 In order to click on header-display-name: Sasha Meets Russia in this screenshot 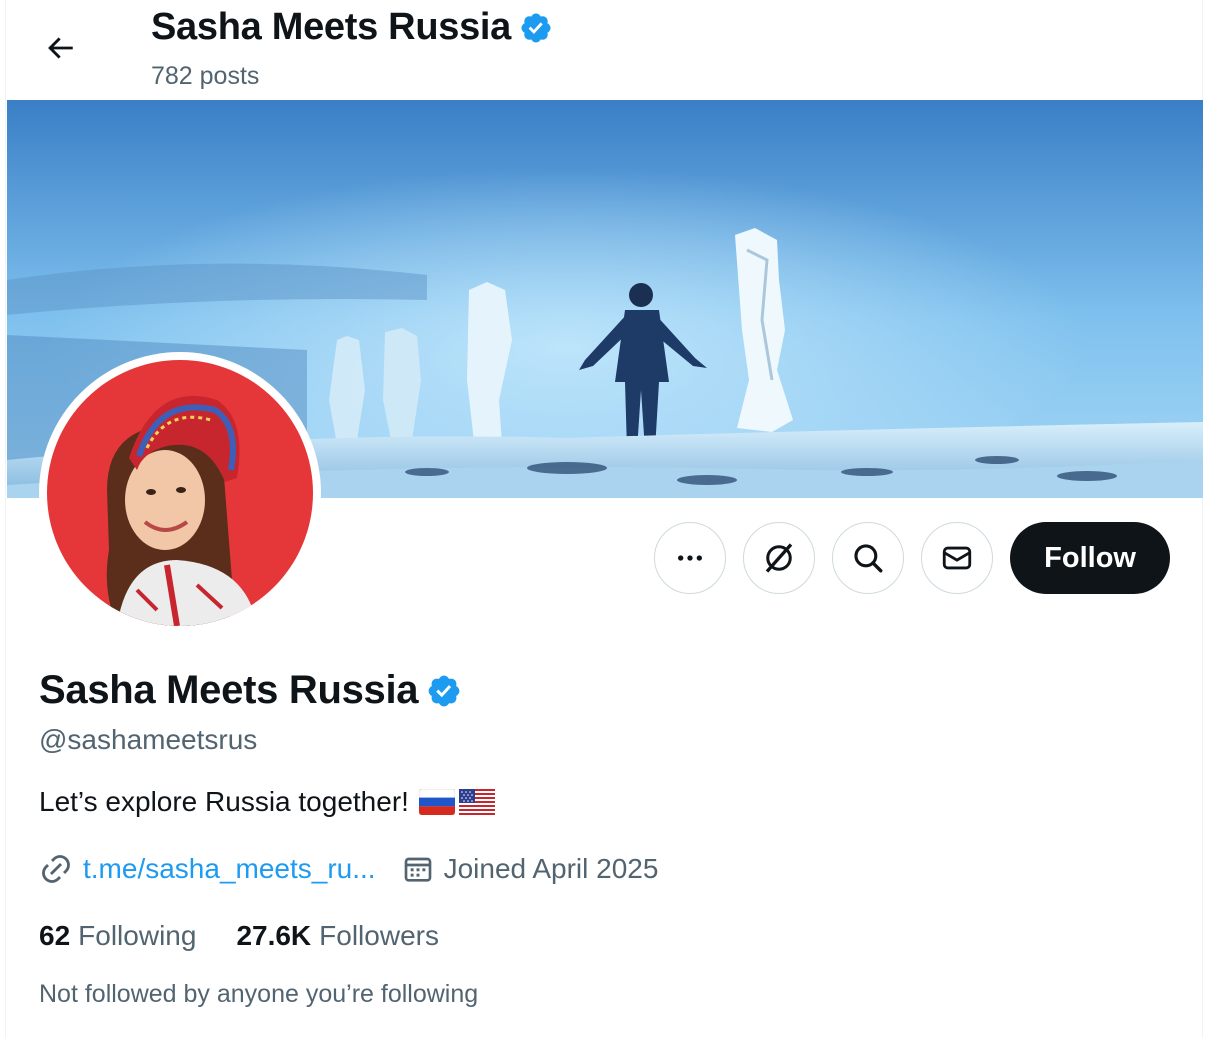, I will do `click(331, 27)`.